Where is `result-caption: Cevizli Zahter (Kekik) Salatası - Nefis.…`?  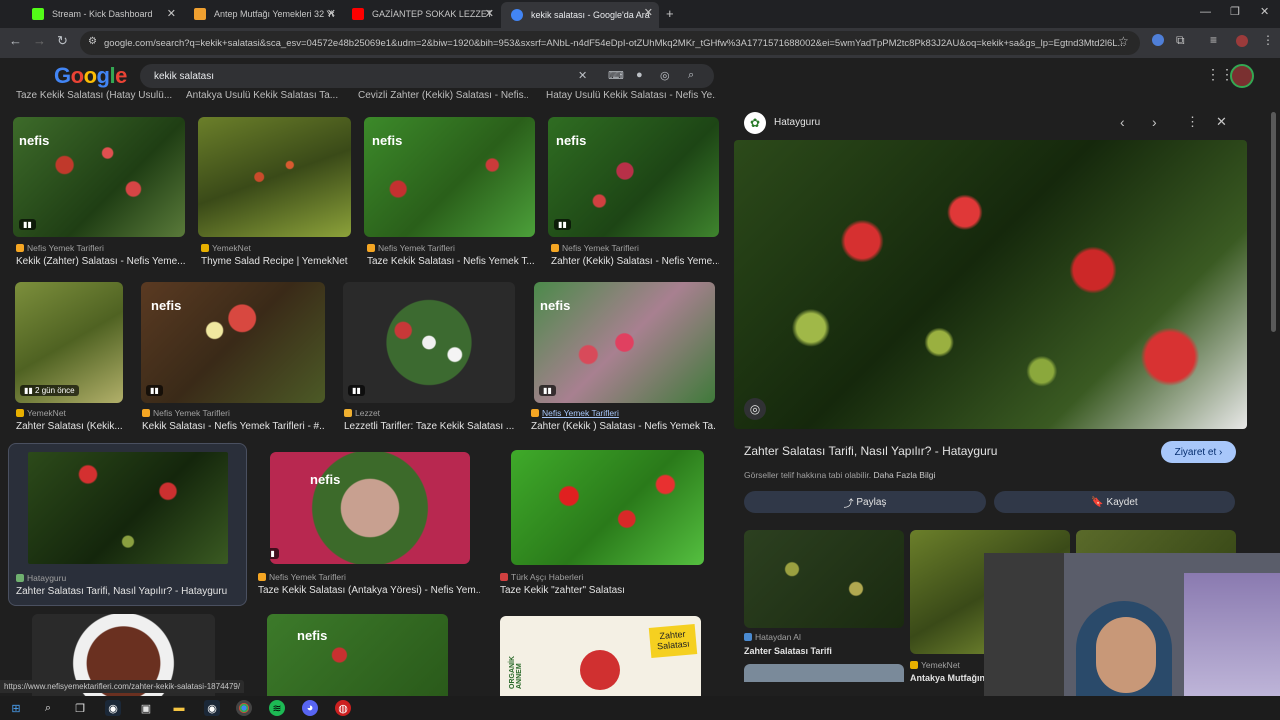 result-caption: Cevizli Zahter (Kekik) Salatası - Nefis.… is located at coordinates (443, 95).